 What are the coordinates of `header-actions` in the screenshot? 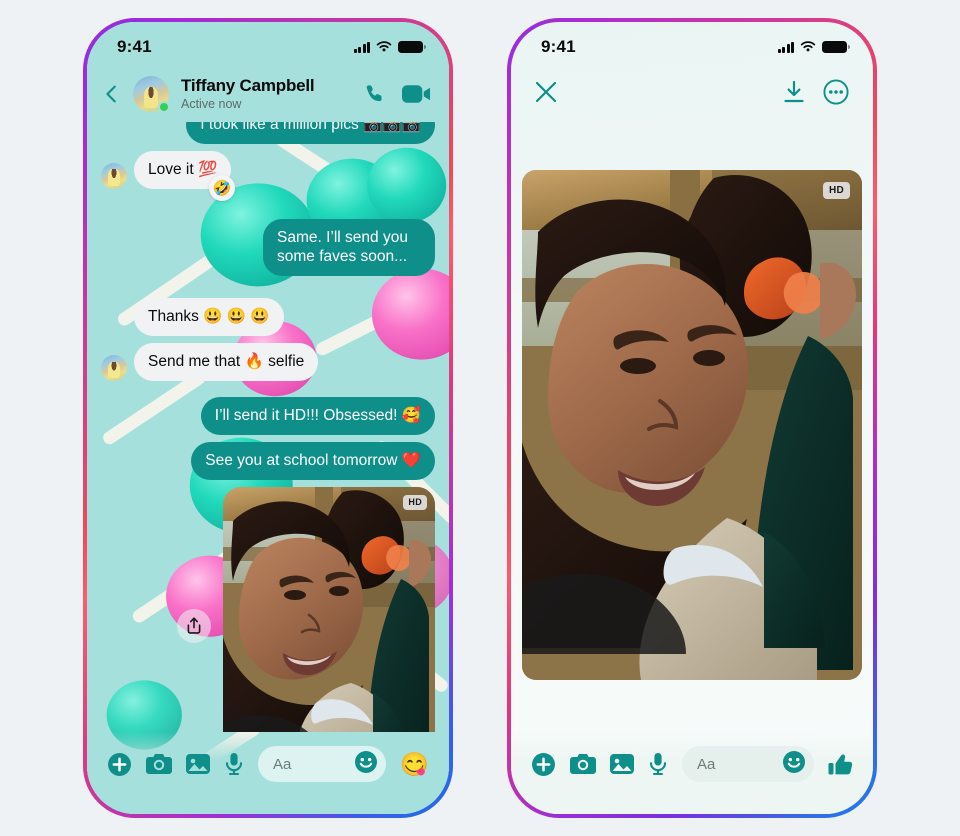 It's located at (397, 94).